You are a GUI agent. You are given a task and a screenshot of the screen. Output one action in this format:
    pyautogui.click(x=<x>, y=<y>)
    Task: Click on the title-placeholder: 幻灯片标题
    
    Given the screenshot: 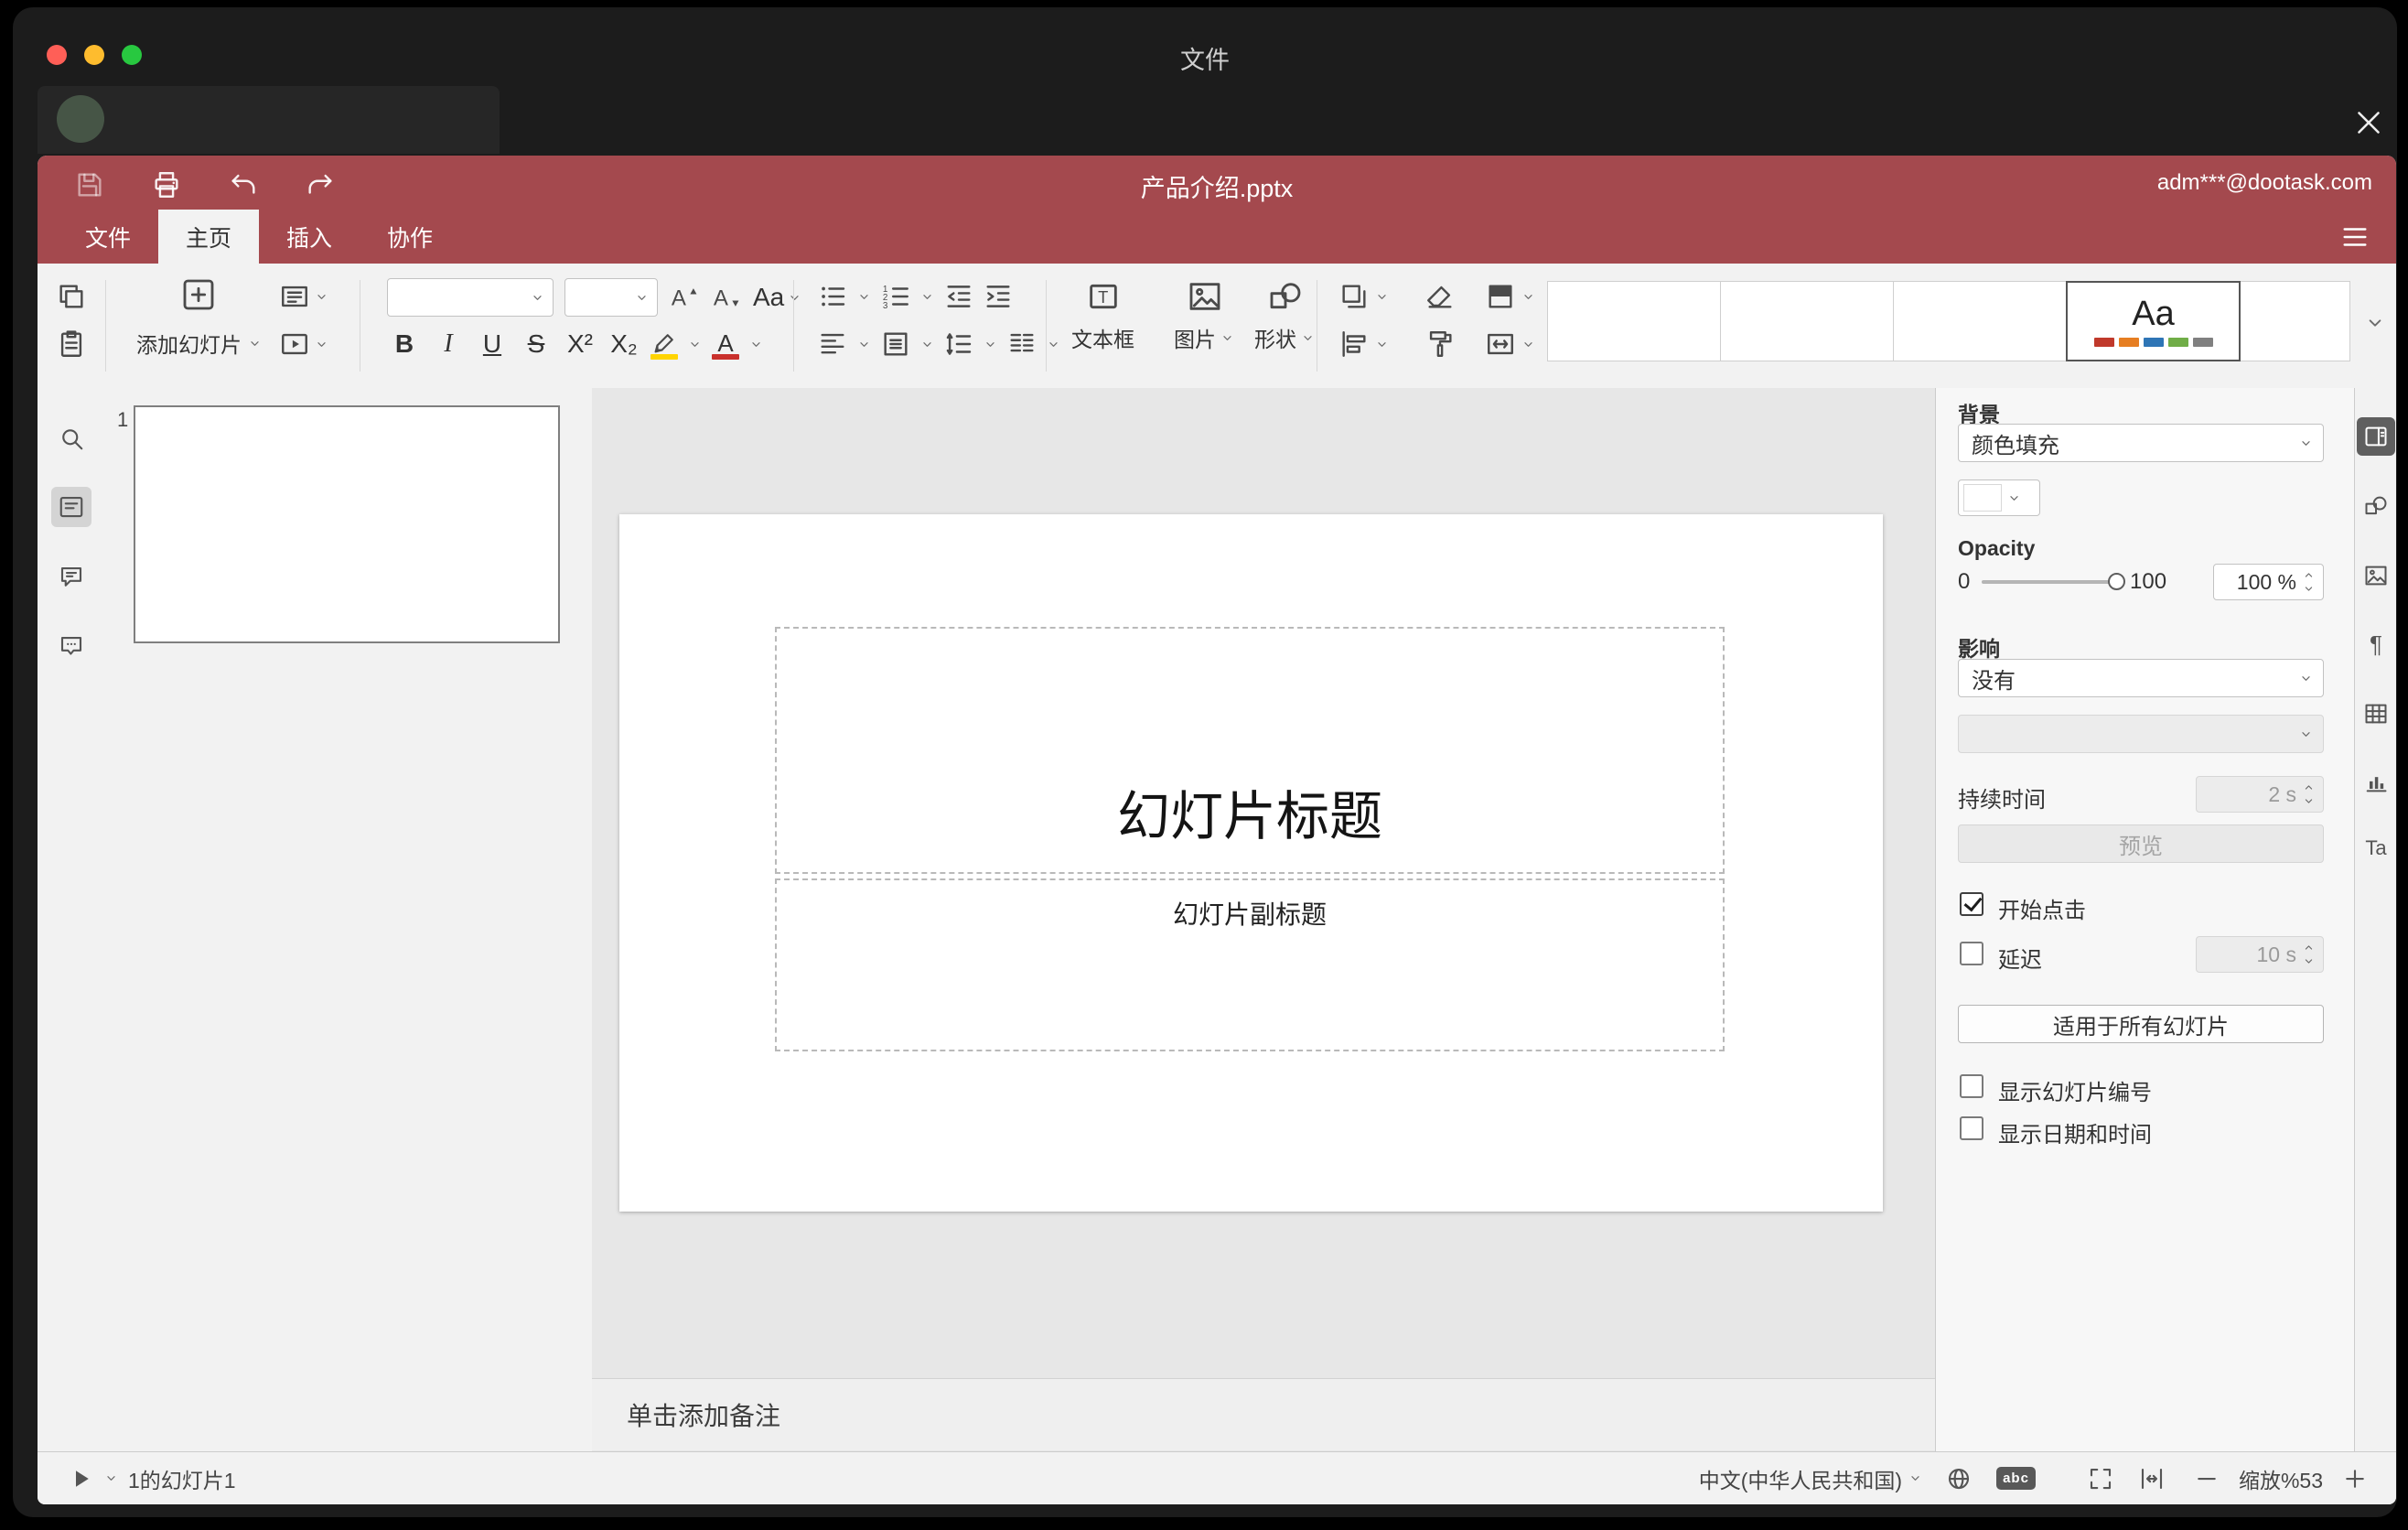 What is the action you would take?
    pyautogui.click(x=1250, y=750)
    